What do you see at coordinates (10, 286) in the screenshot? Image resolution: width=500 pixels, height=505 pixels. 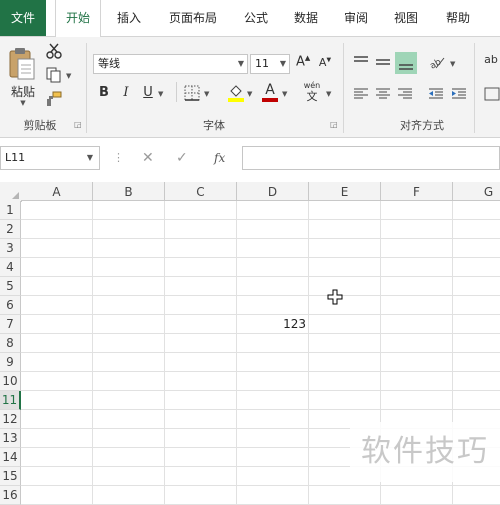 I see `row-header-5: 5` at bounding box center [10, 286].